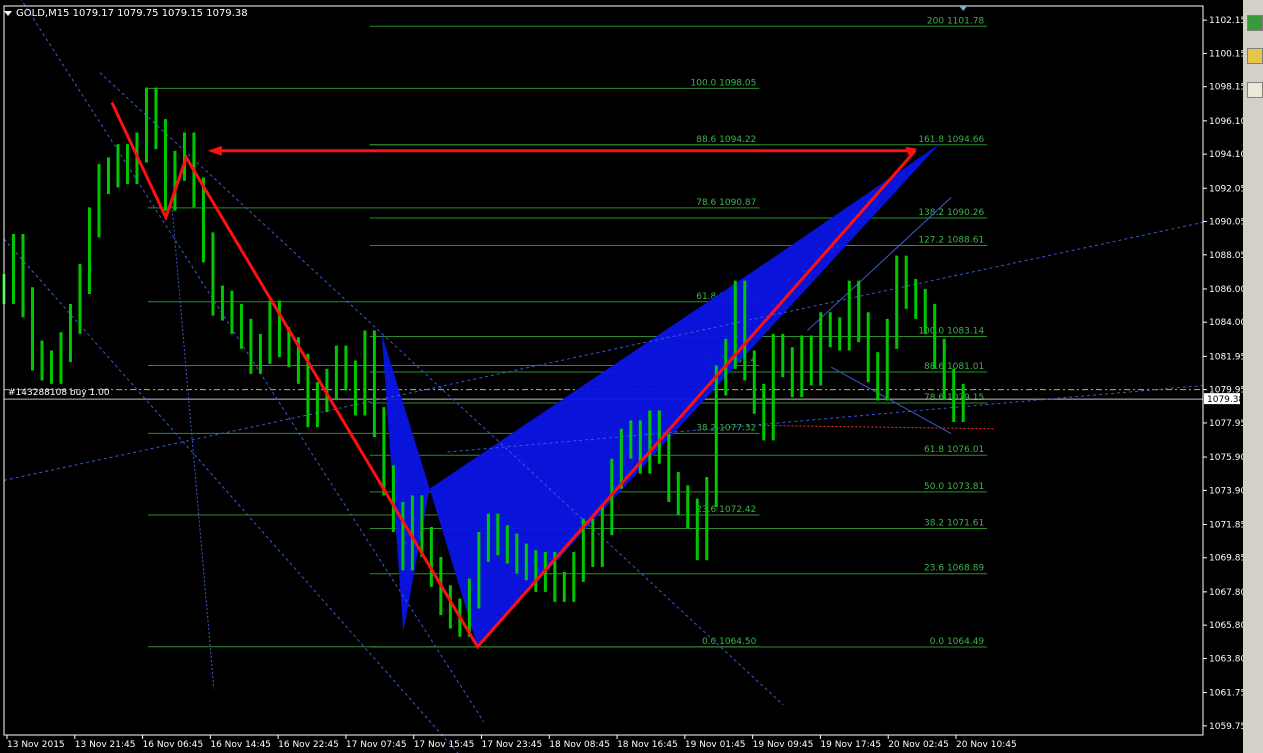 The width and height of the screenshot is (1263, 753). What do you see at coordinates (1227, 458) in the screenshot?
I see `y-tick-label: 1075.90` at bounding box center [1227, 458].